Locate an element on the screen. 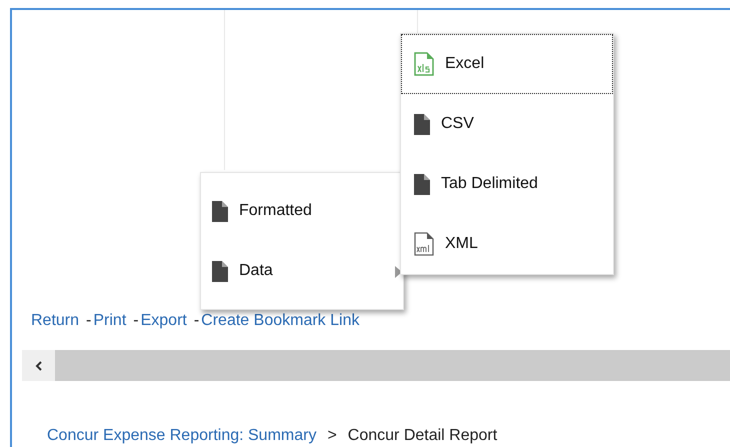 The image size is (730, 447). menu-item: Tab Delimited is located at coordinates (507, 184).